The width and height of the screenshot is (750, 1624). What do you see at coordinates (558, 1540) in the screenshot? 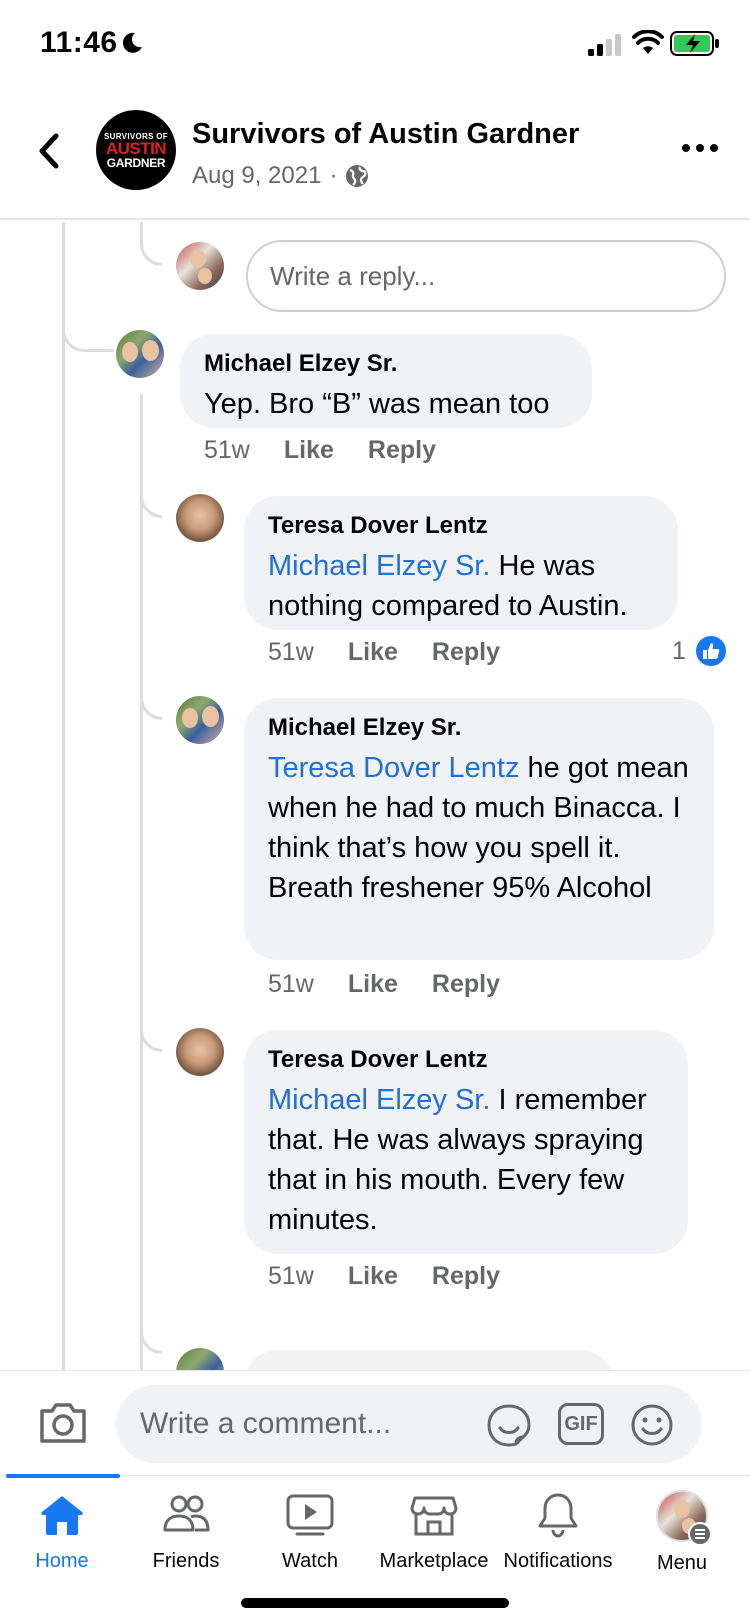
I see `tab-notifications: Notifications` at bounding box center [558, 1540].